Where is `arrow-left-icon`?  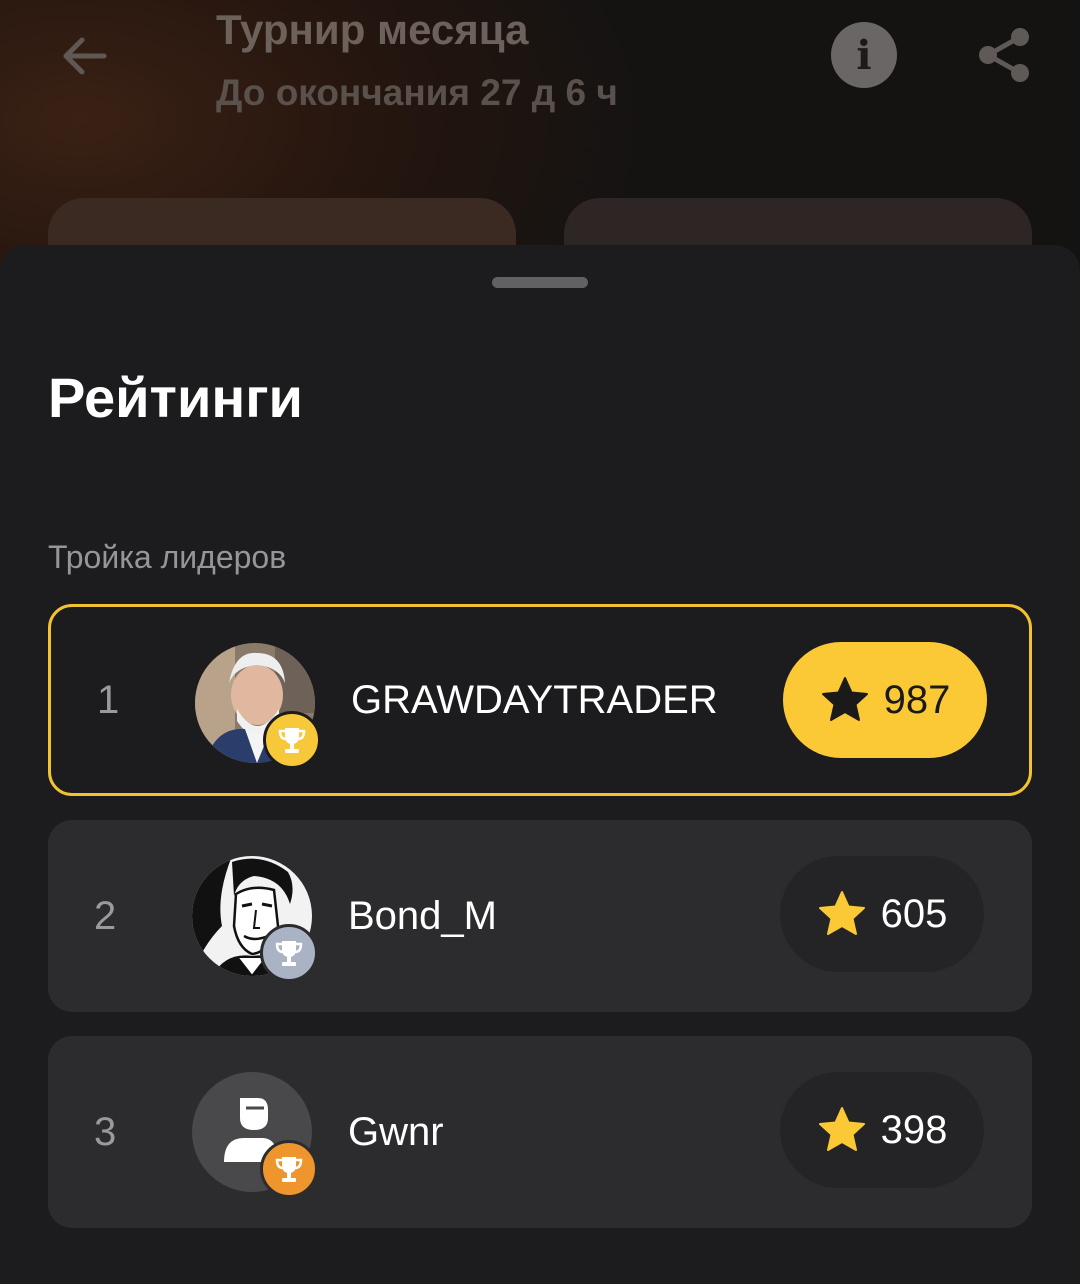
arrow-left-icon is located at coordinates (85, 56).